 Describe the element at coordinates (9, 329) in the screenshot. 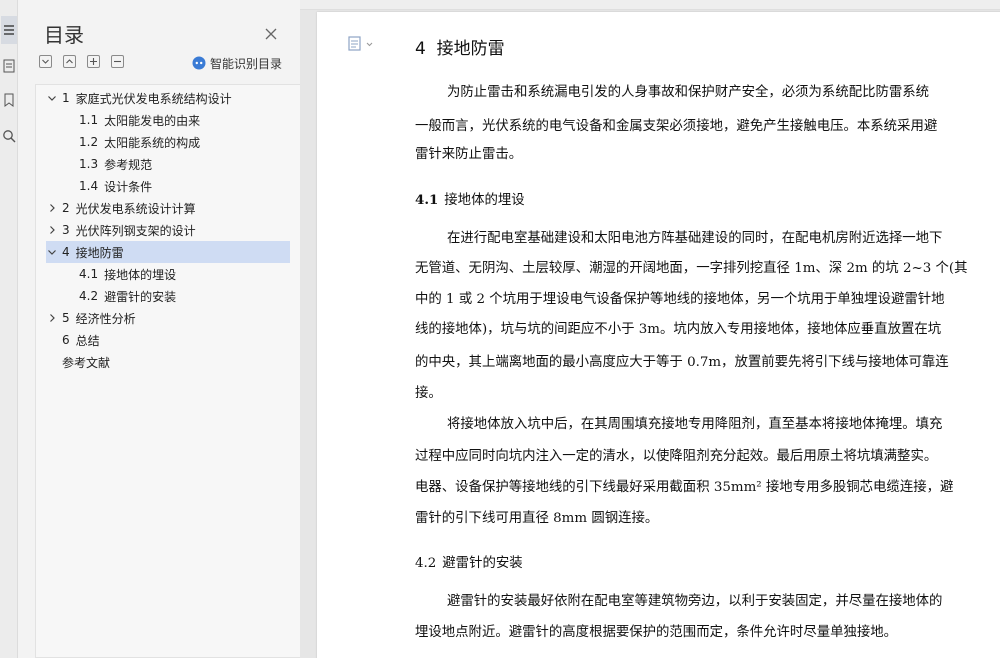

I see `left-icon-rail` at that location.